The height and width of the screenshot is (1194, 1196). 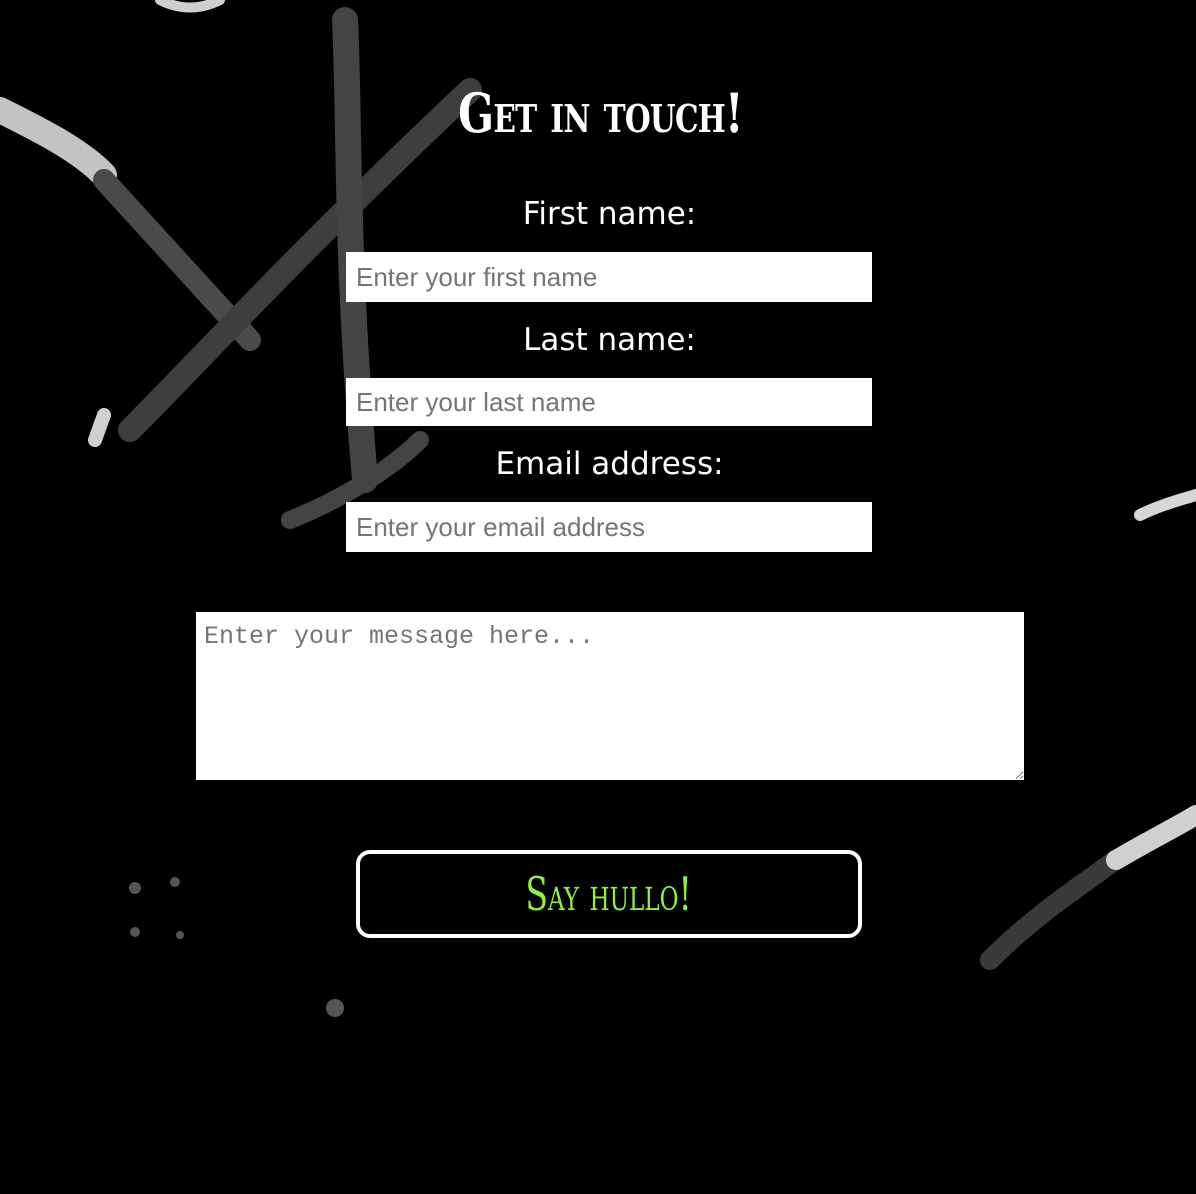 I want to click on last-name-input, so click(x=609, y=402).